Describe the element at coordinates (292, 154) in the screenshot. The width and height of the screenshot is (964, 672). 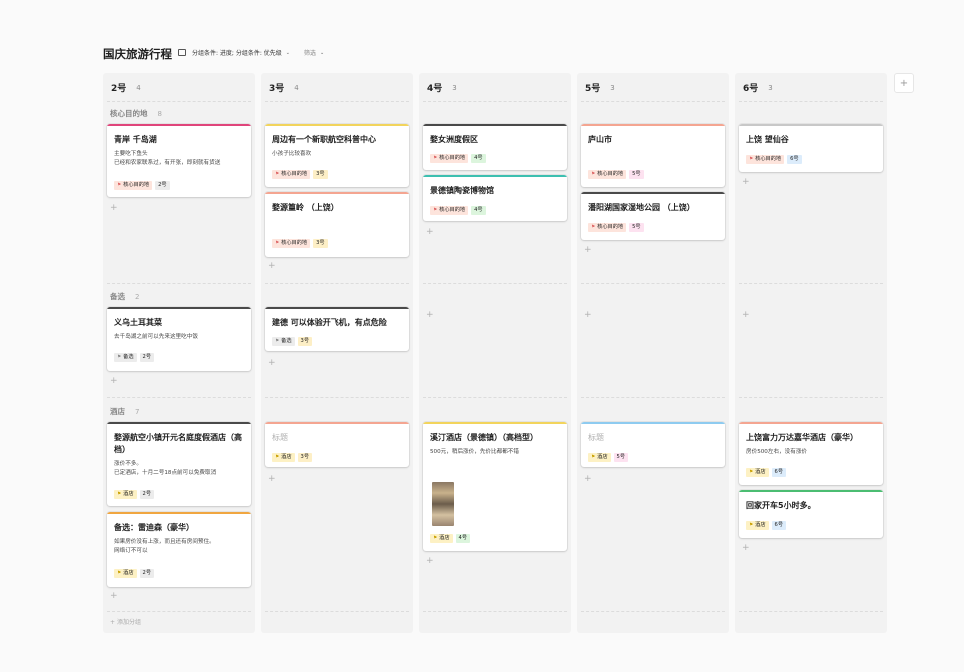
I see `card-description: 小孩子比较喜欢` at that location.